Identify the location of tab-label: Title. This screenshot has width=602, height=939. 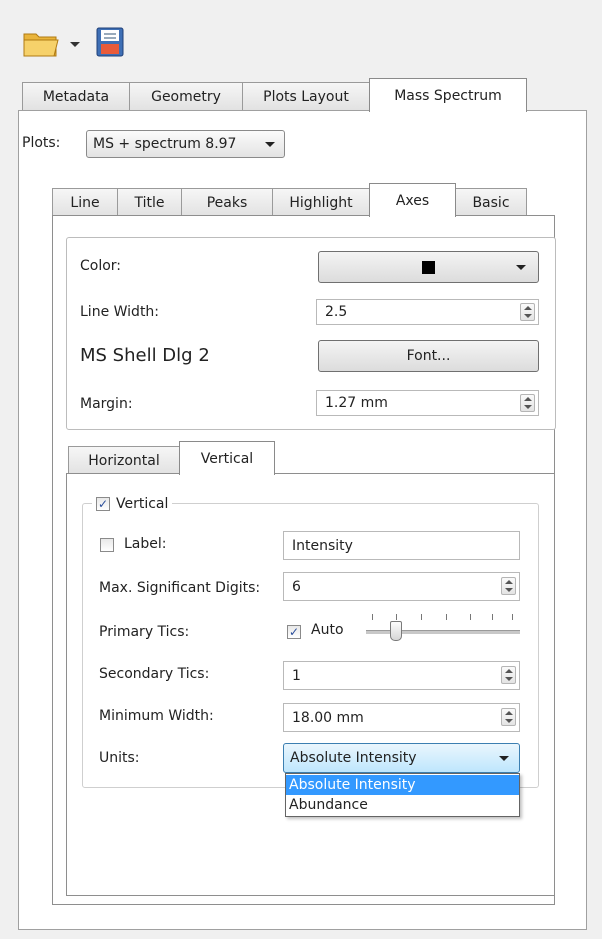
(149, 202).